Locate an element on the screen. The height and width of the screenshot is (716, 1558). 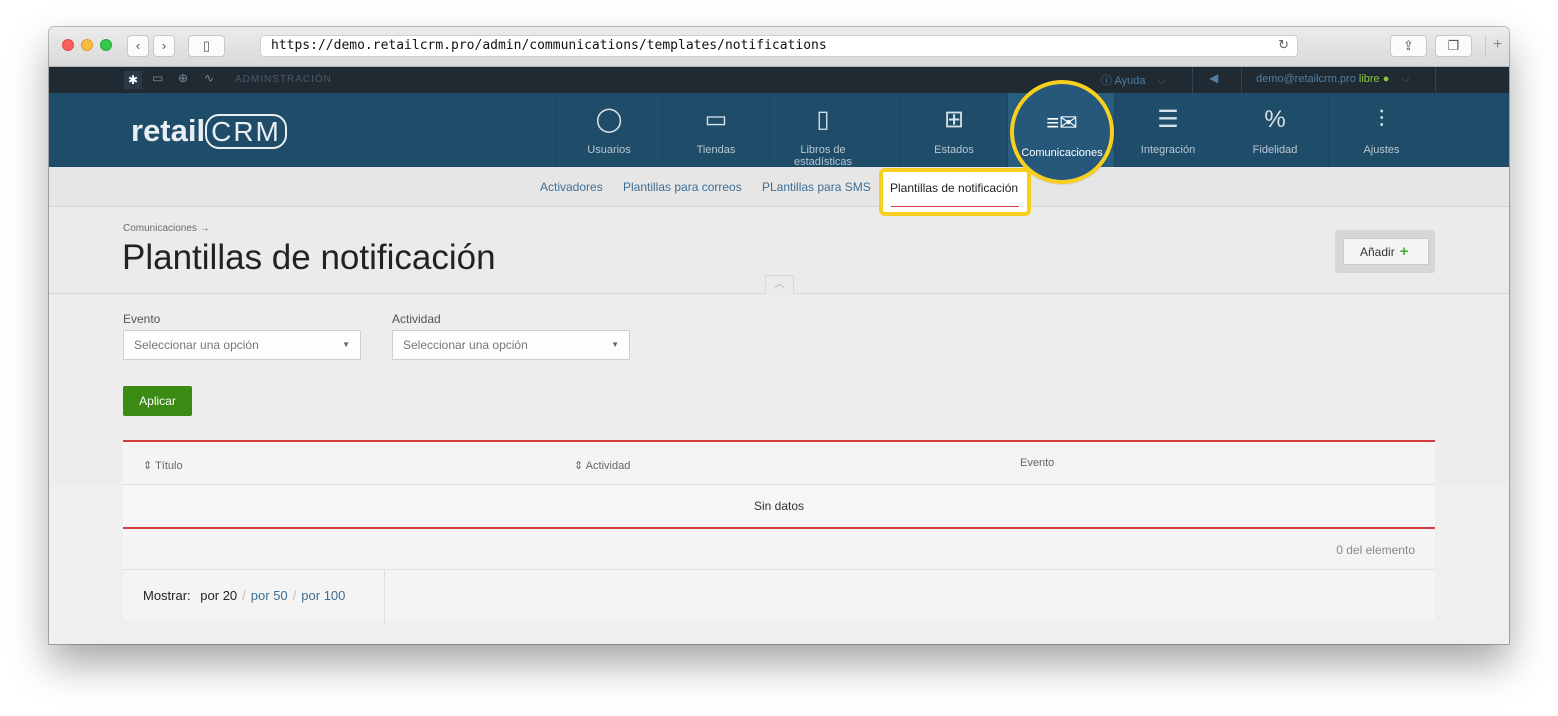
logo-crm: CRM is located at coordinates (246, 131).